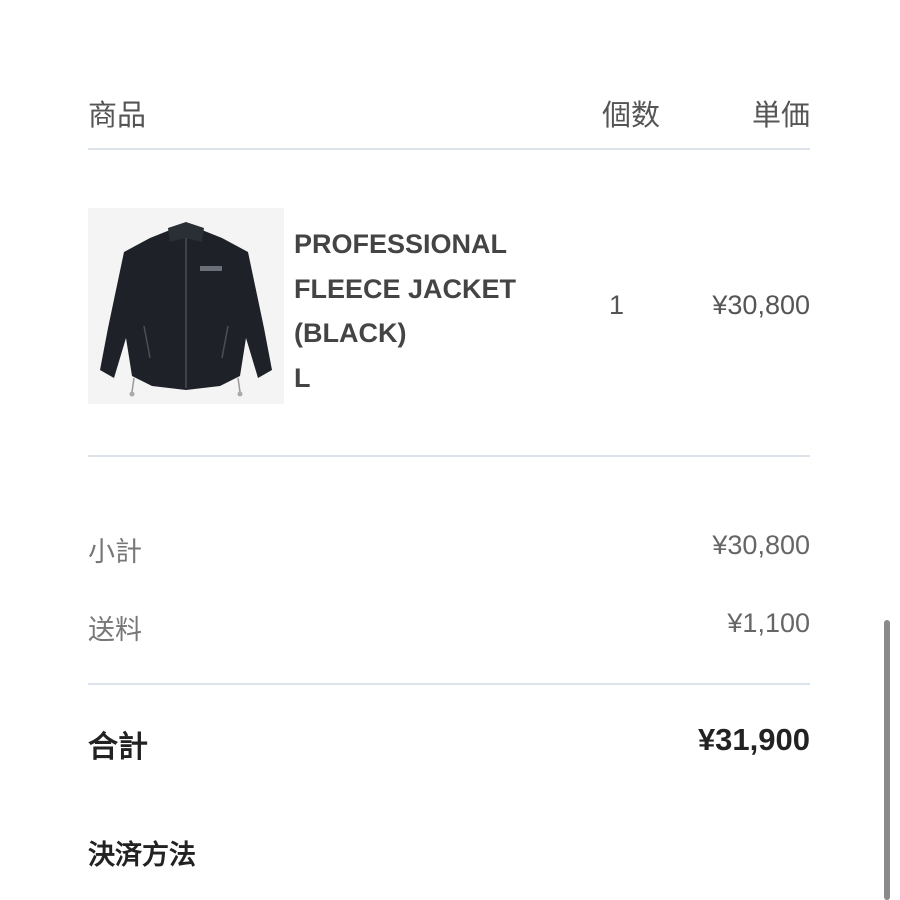  Describe the element at coordinates (449, 628) in the screenshot. I see `shipping-row: 送料 ¥1,100` at that location.